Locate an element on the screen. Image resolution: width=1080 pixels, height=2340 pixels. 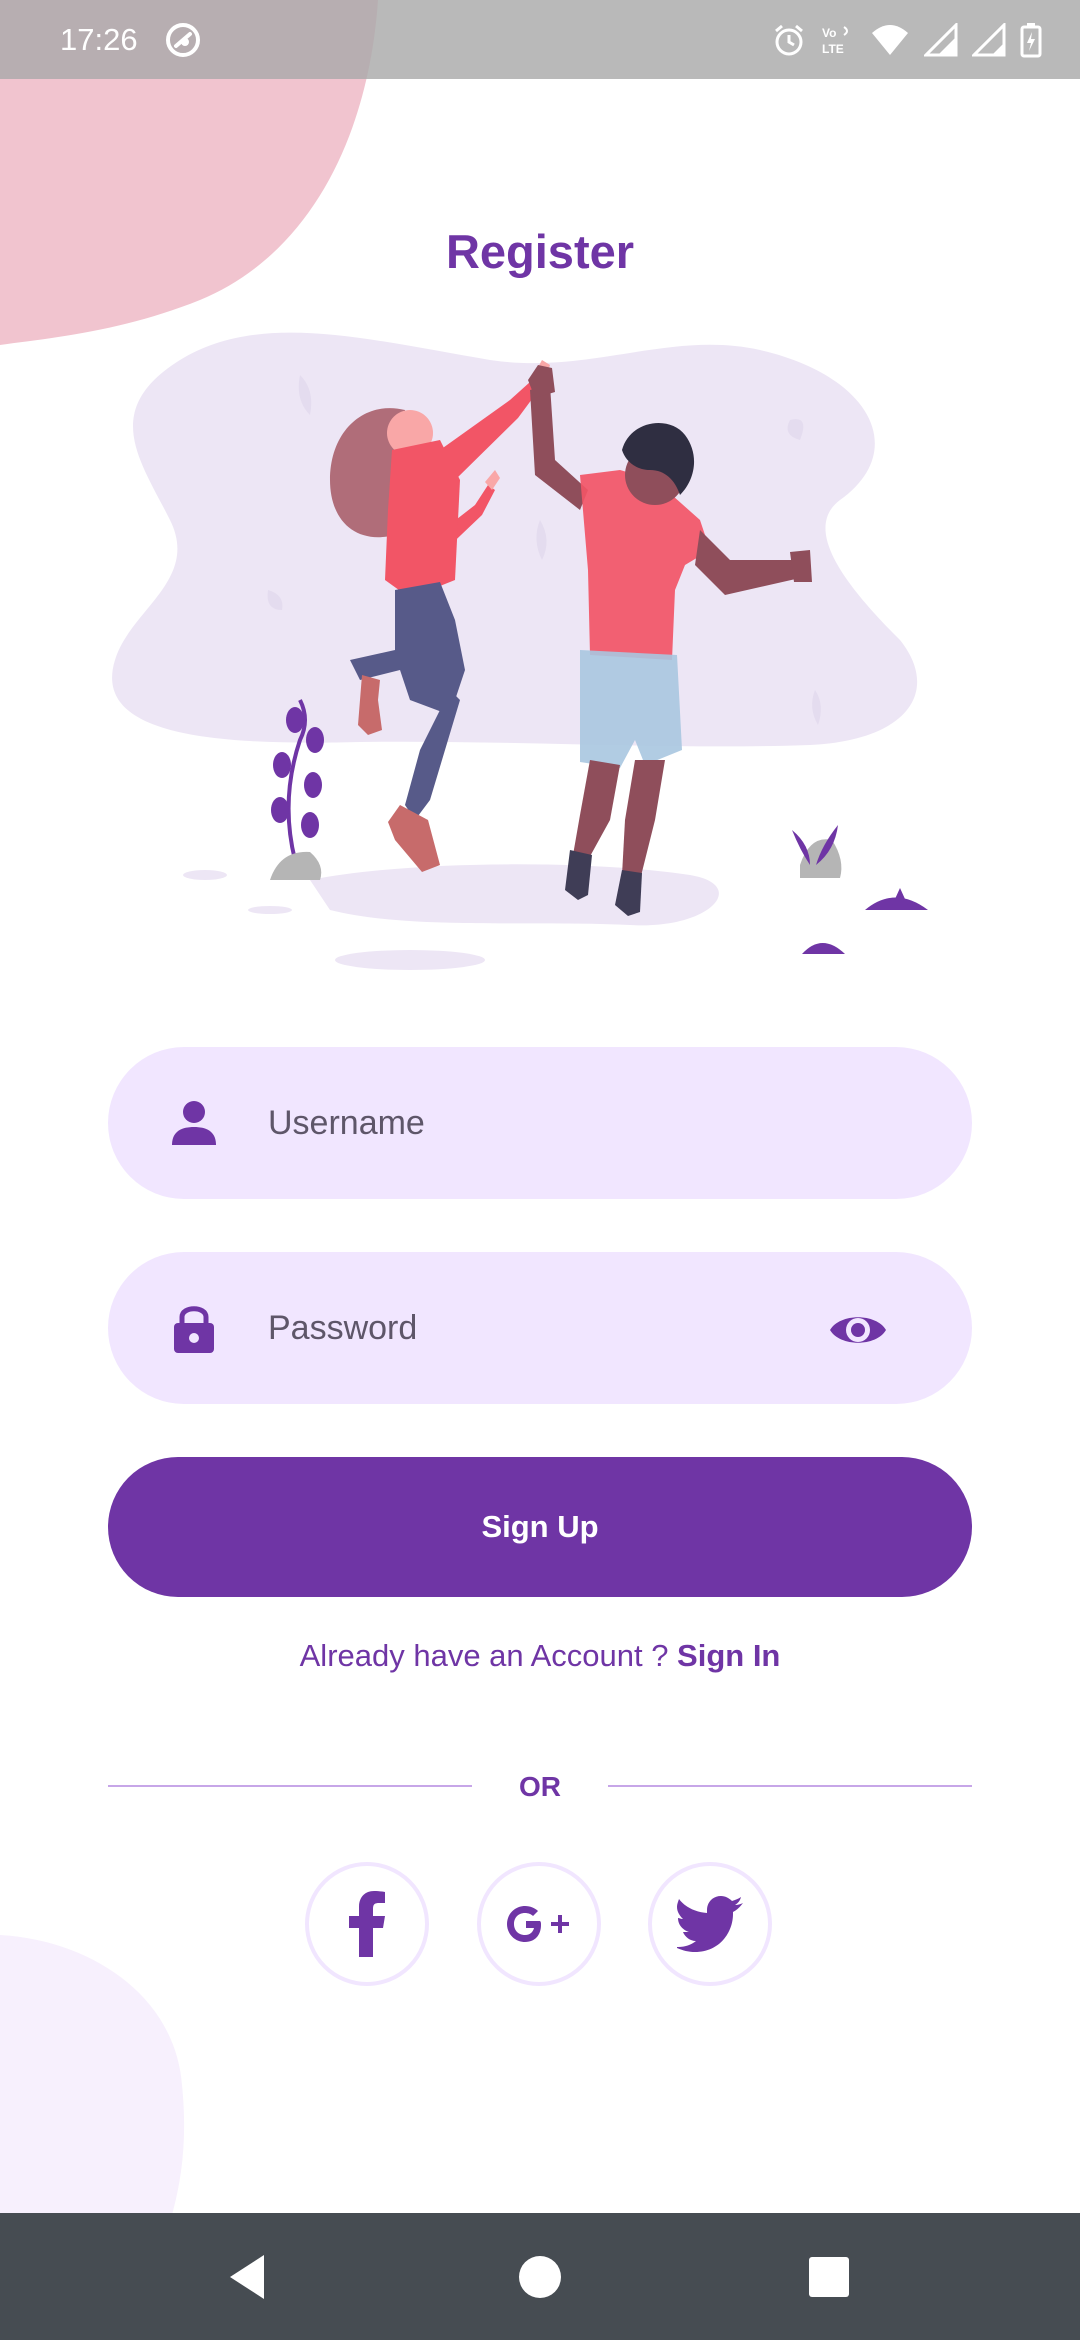
divider-line-right is located at coordinates (790, 1786).